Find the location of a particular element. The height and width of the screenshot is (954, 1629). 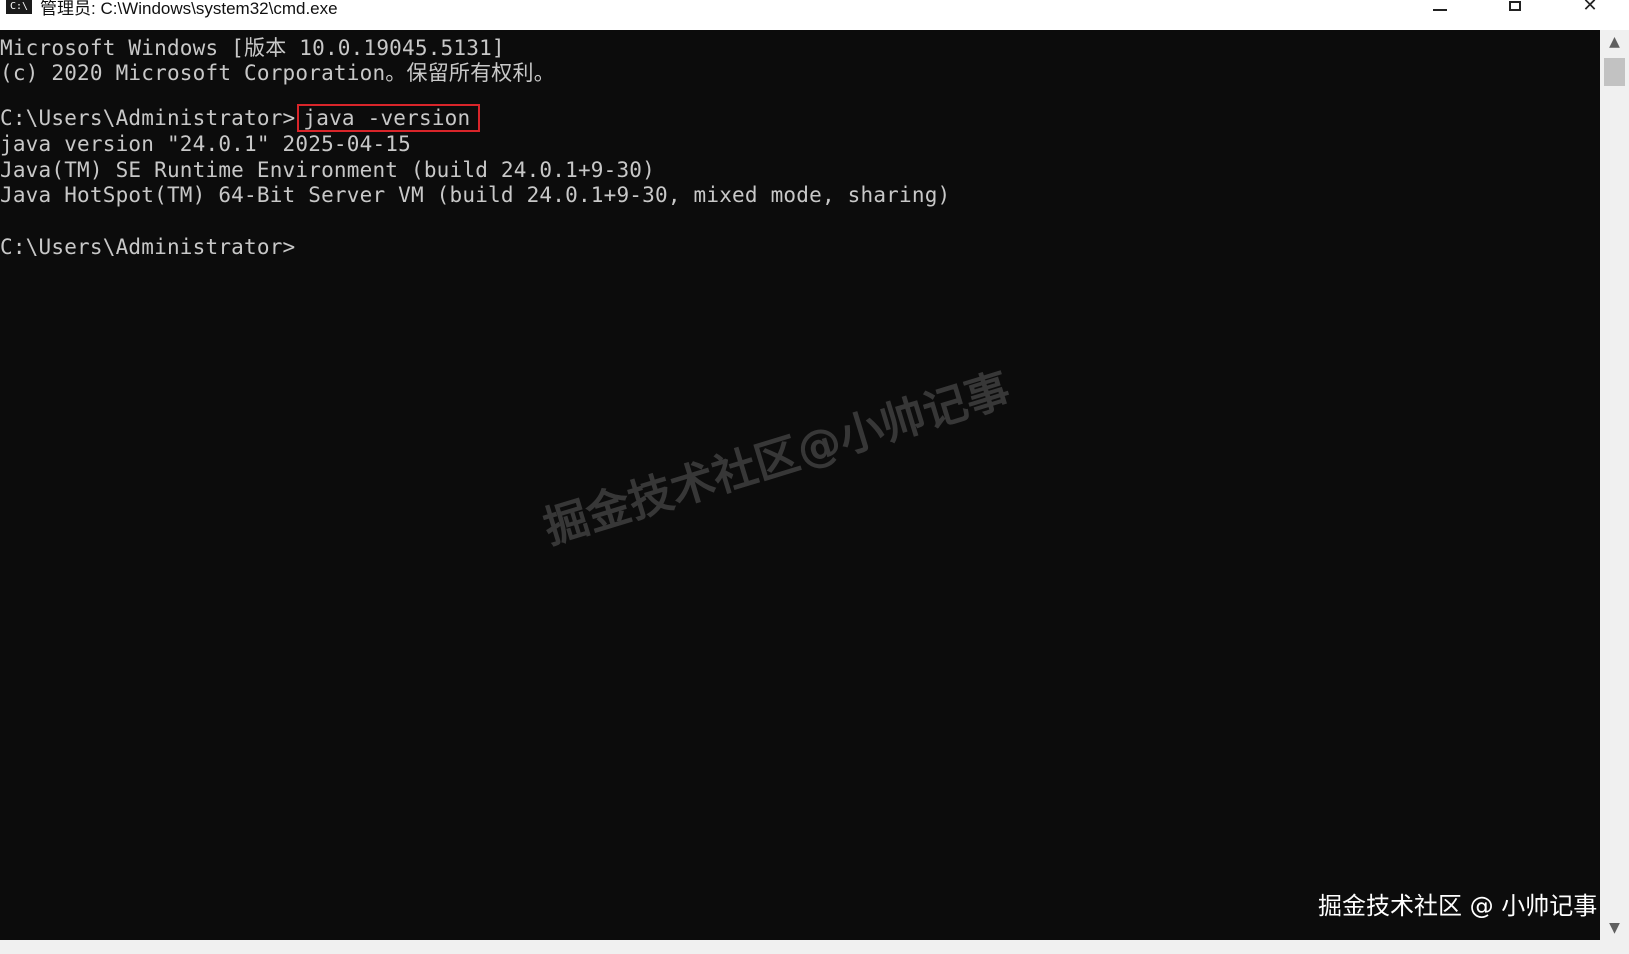

maximize-button is located at coordinates (1515, 9).